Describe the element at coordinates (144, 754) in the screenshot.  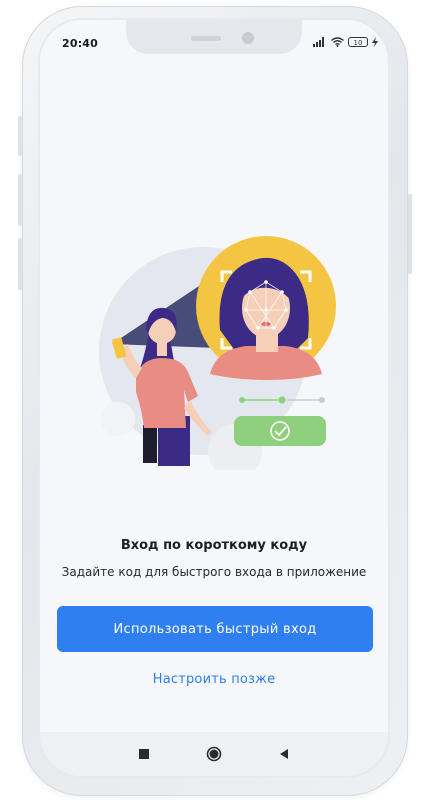
I see `recent-apps-icon` at that location.